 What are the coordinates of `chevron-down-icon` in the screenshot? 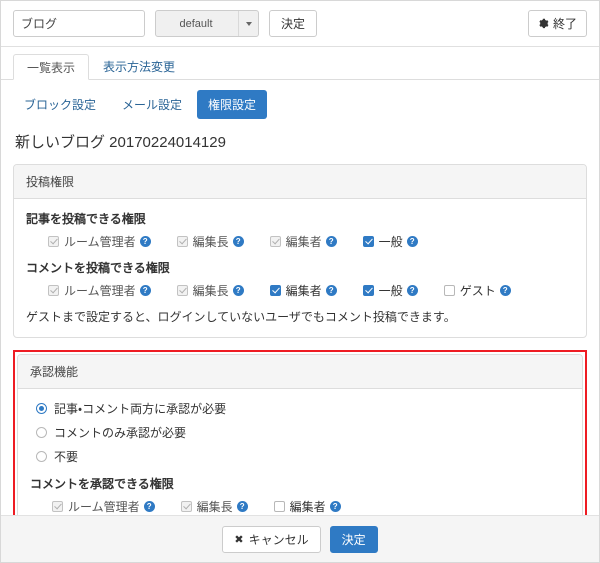 It's located at (248, 23).